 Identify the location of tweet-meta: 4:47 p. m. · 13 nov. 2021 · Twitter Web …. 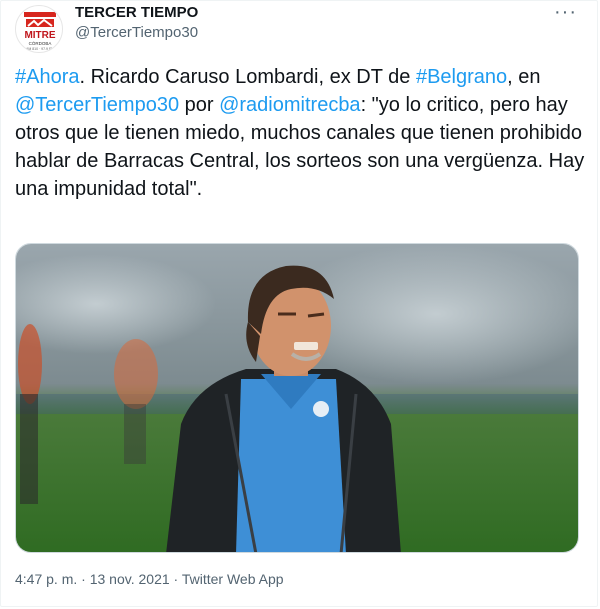
(149, 579).